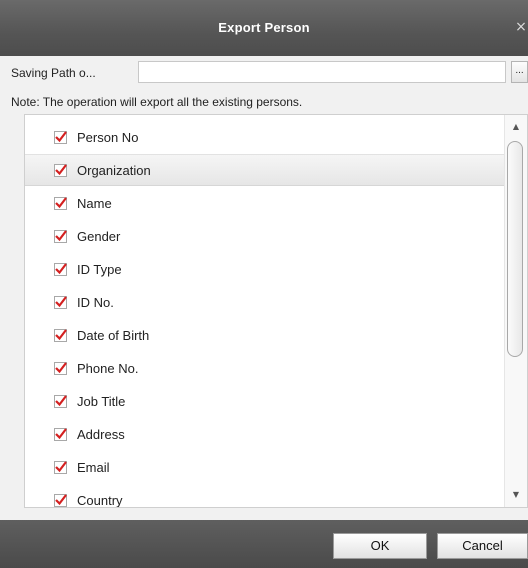  What do you see at coordinates (94, 203) in the screenshot?
I see `list-item-label: Name` at bounding box center [94, 203].